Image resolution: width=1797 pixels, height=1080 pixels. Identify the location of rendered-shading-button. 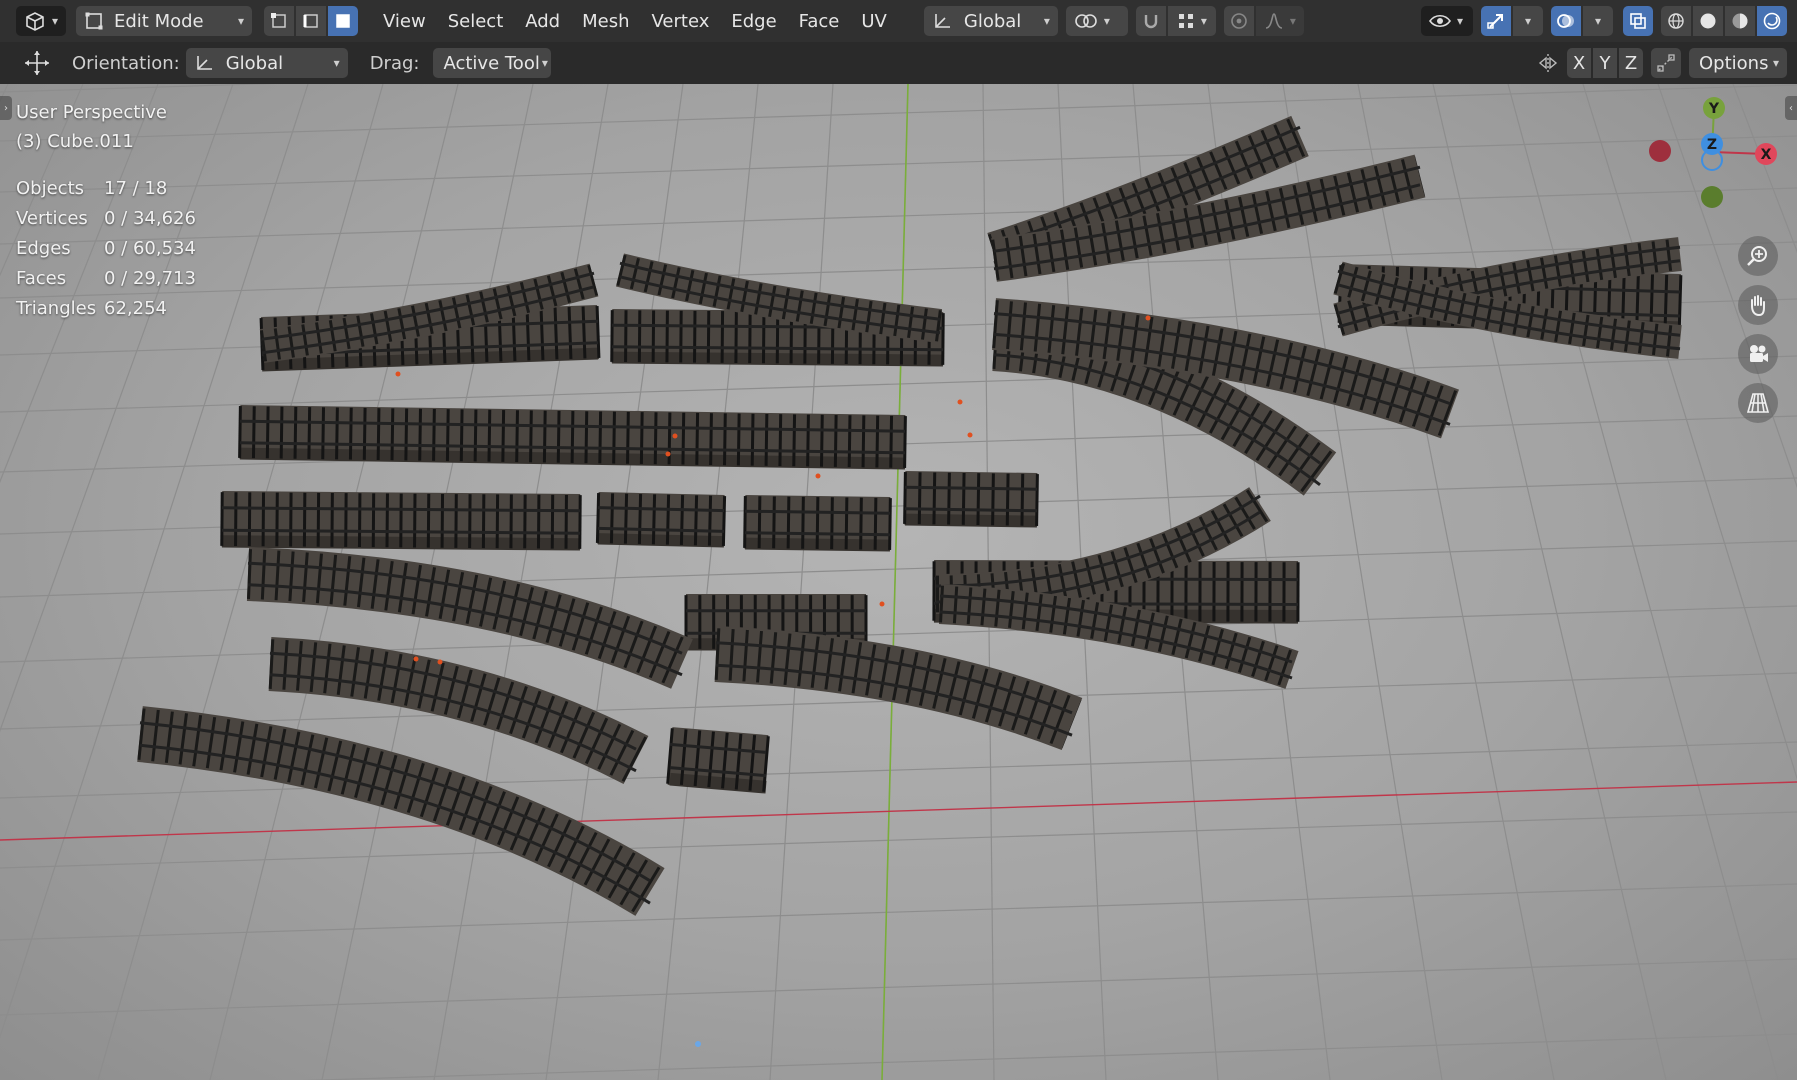
(1772, 21).